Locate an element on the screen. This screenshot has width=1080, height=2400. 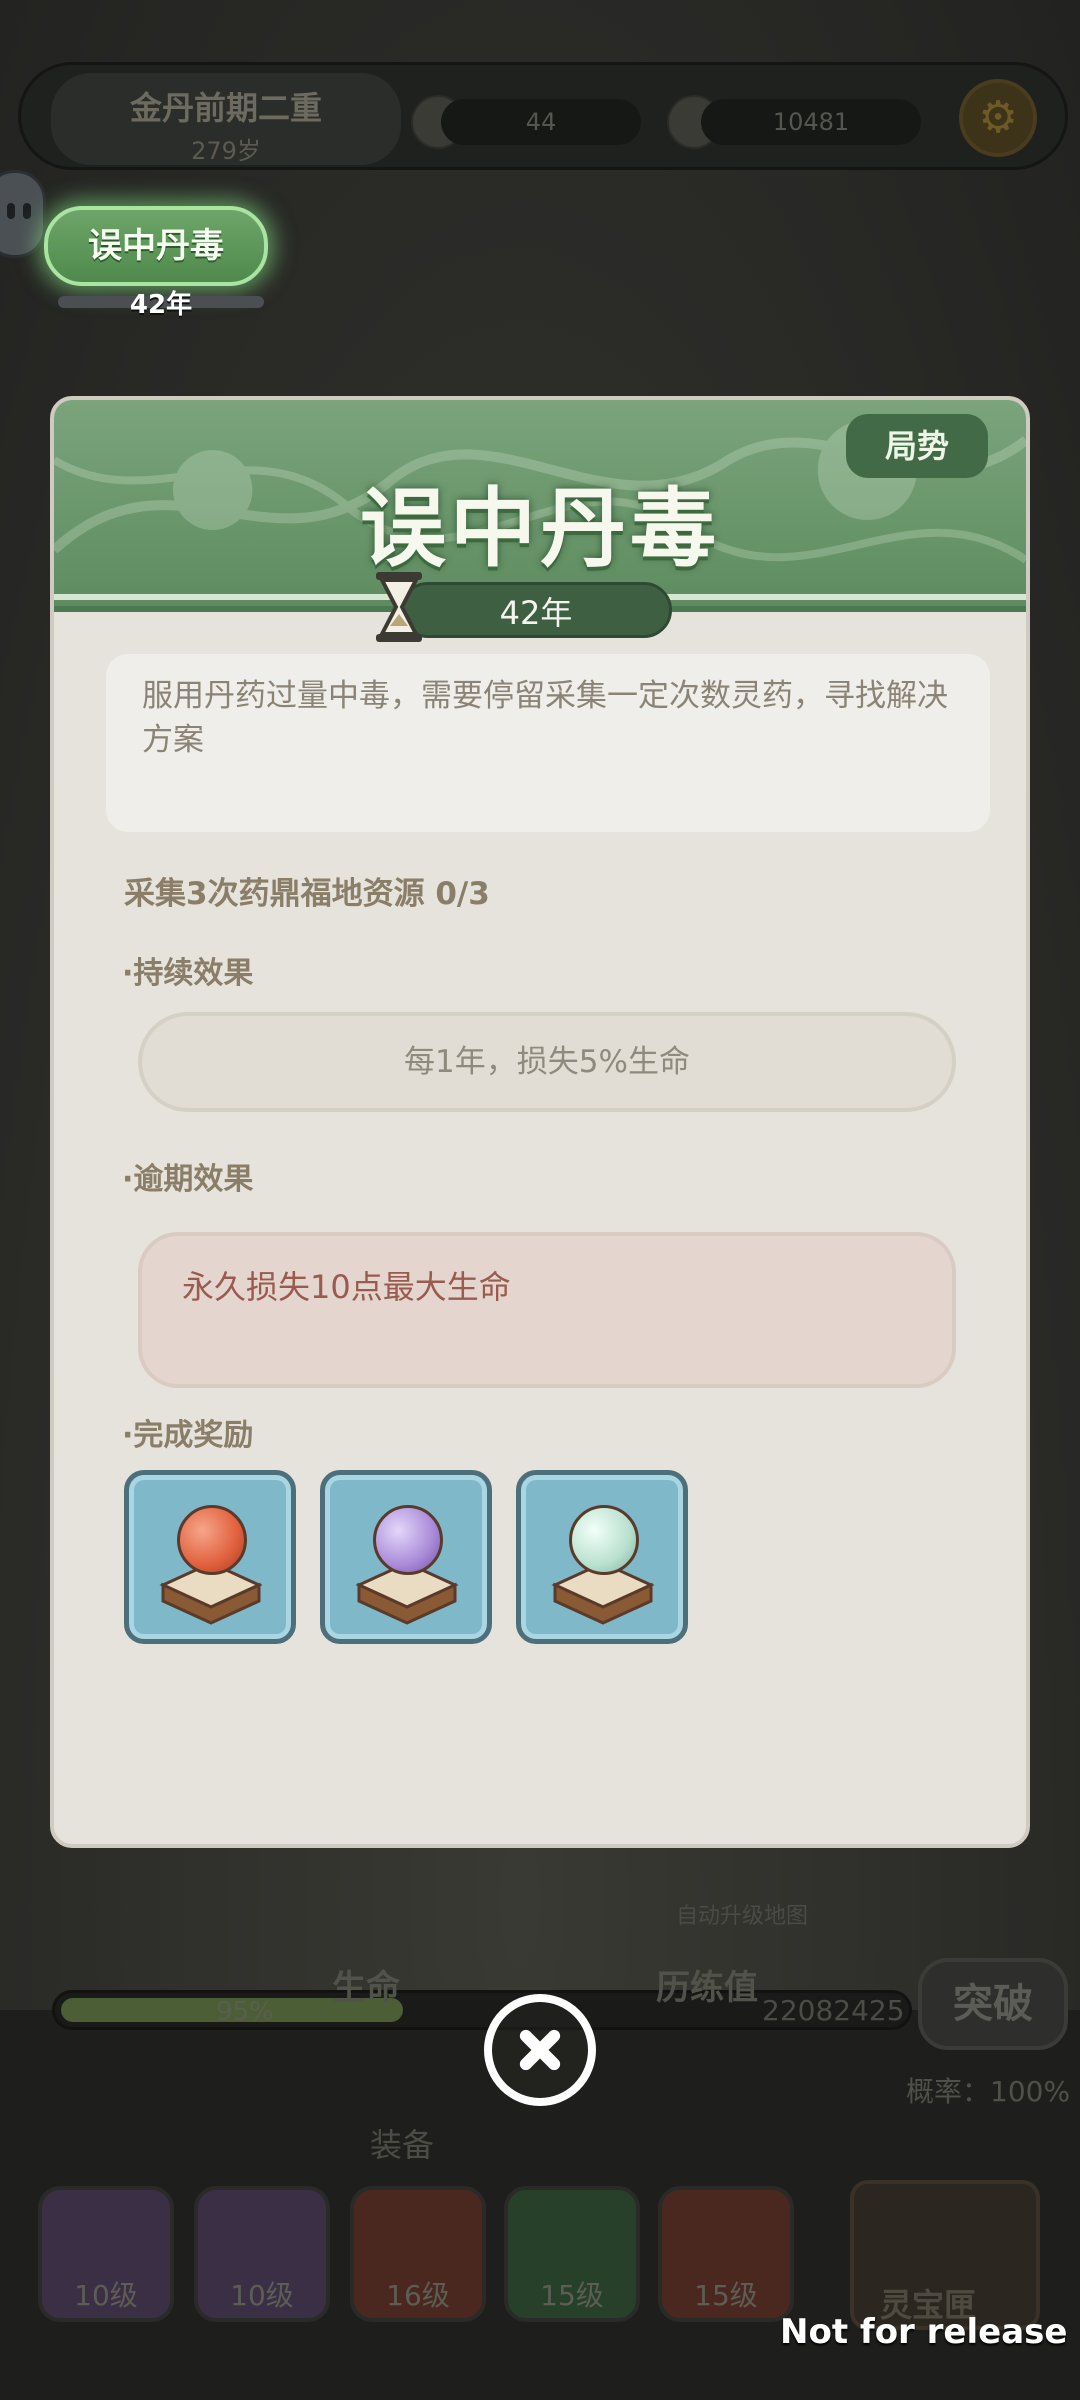
overdue-effect: 永久损失10点最大生命 is located at coordinates (547, 1310).